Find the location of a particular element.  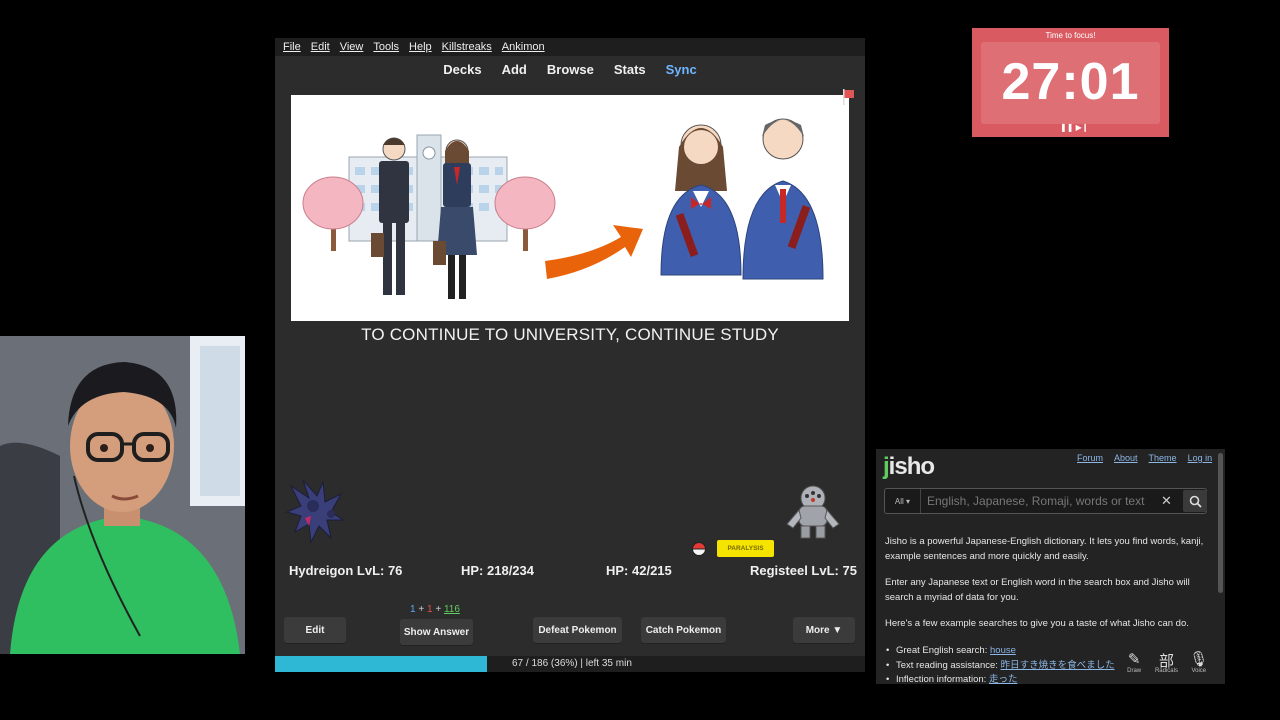

player-pokemon-name: Hydreigon LvL: 76 is located at coordinates (346, 570).